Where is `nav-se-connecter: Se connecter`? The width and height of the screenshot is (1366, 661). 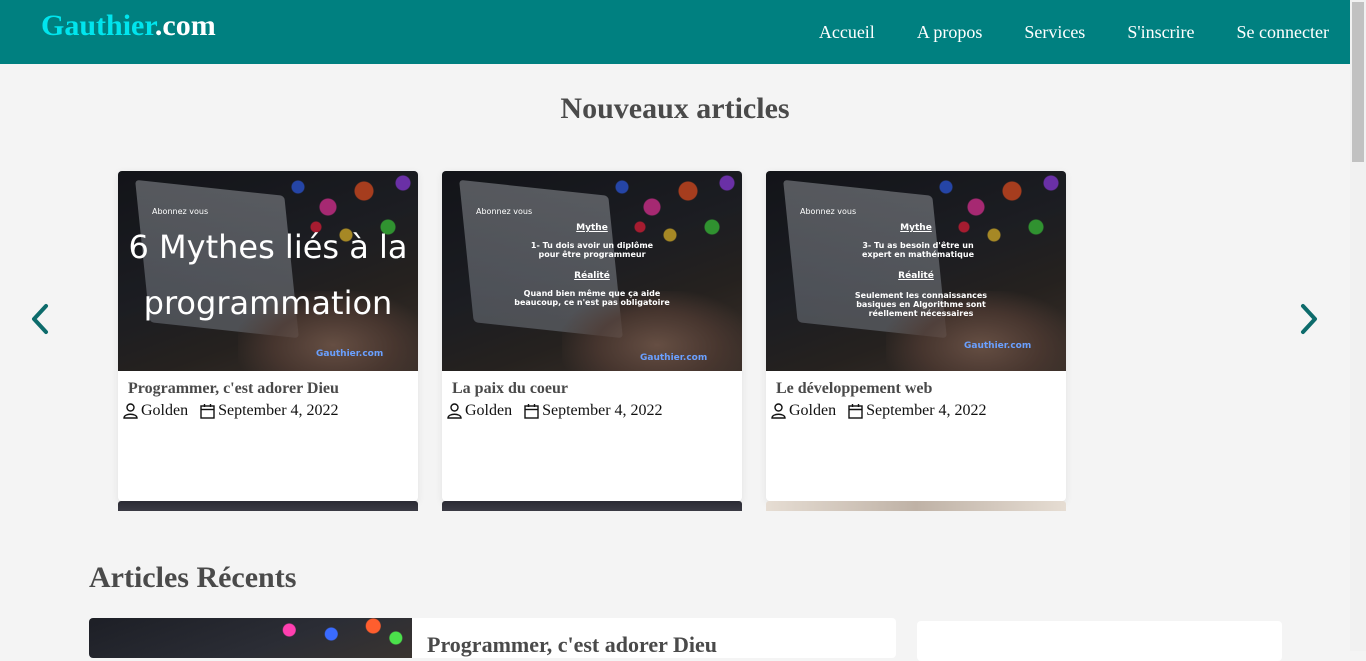
nav-se-connecter: Se connecter is located at coordinates (1283, 32).